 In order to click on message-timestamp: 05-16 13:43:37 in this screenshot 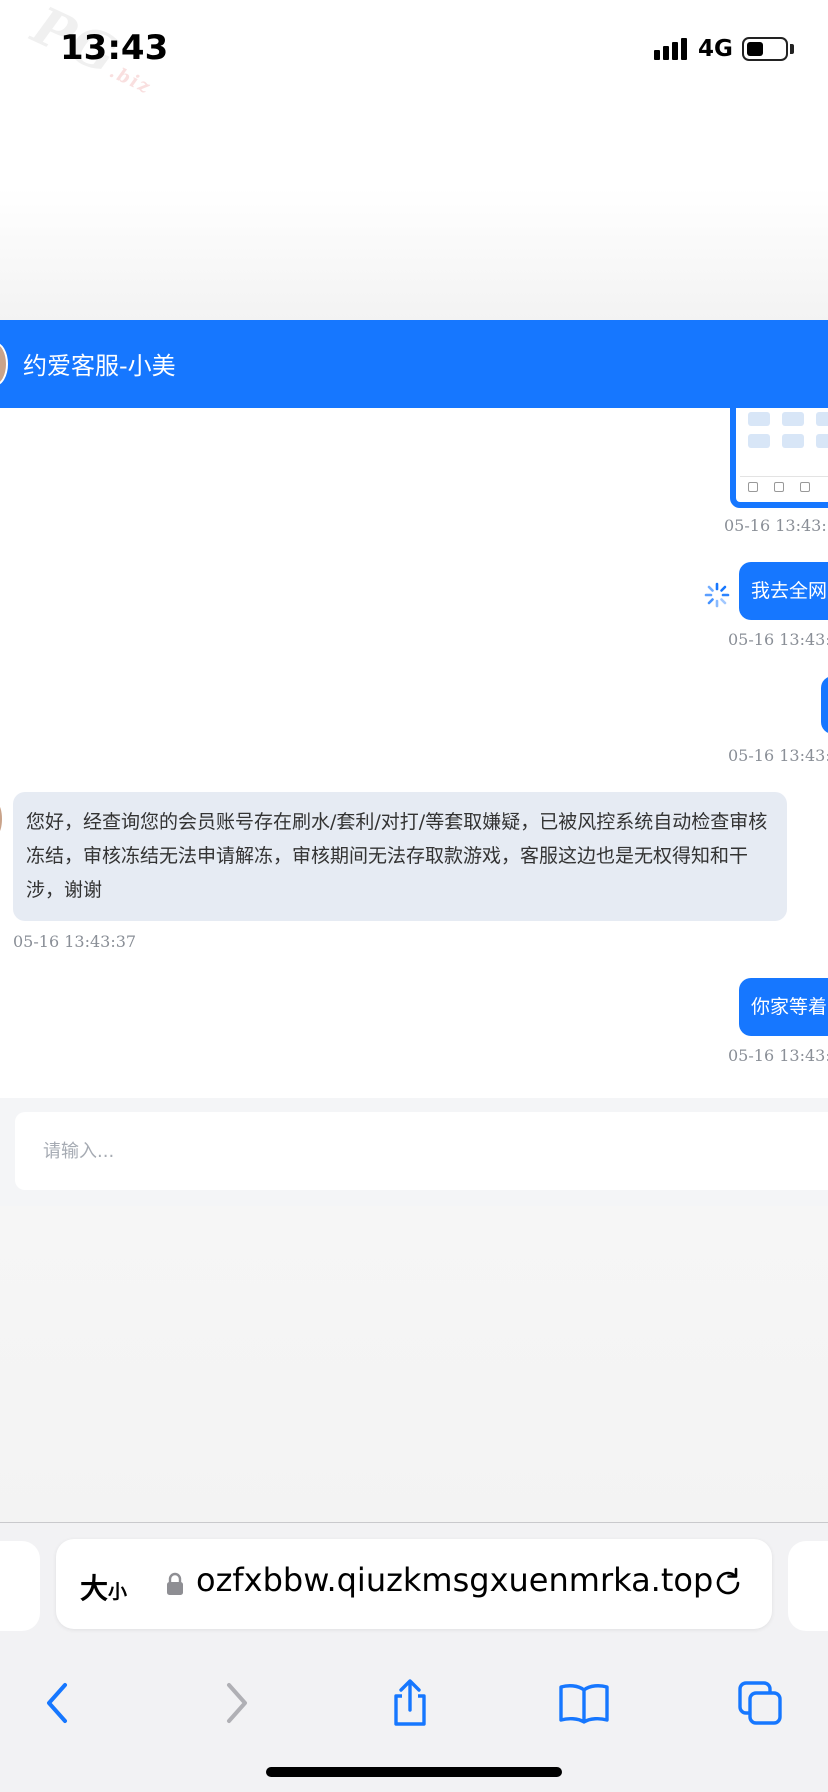, I will do `click(75, 941)`.